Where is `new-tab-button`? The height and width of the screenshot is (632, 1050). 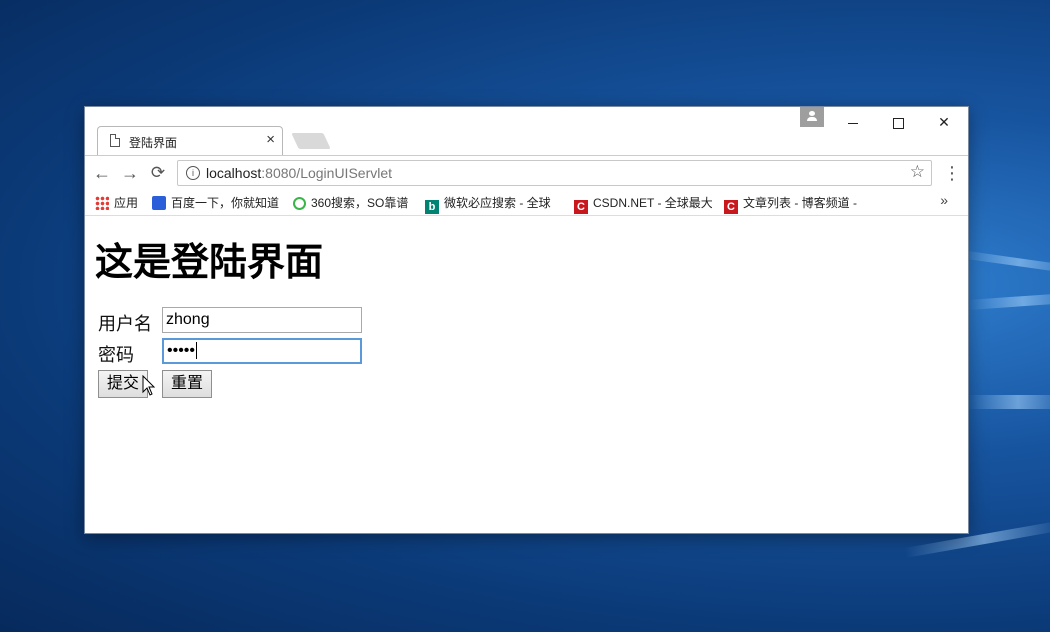 new-tab-button is located at coordinates (311, 141).